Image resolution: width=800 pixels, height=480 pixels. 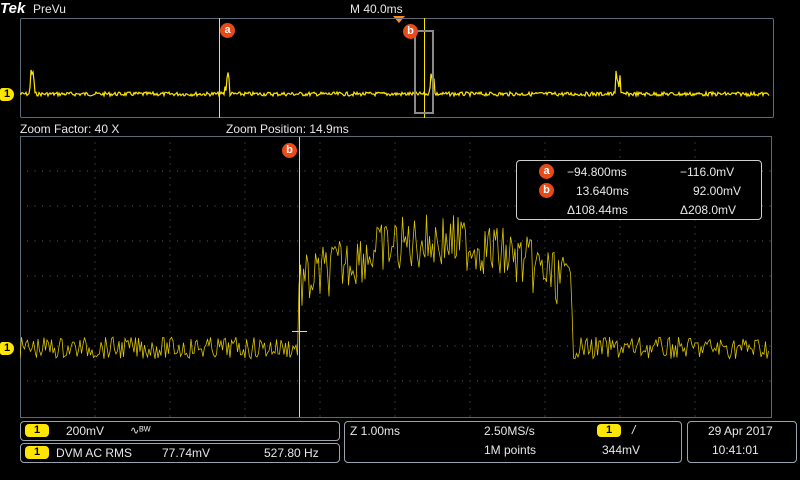 What do you see at coordinates (735, 450) in the screenshot?
I see `time-label: 10:41:01` at bounding box center [735, 450].